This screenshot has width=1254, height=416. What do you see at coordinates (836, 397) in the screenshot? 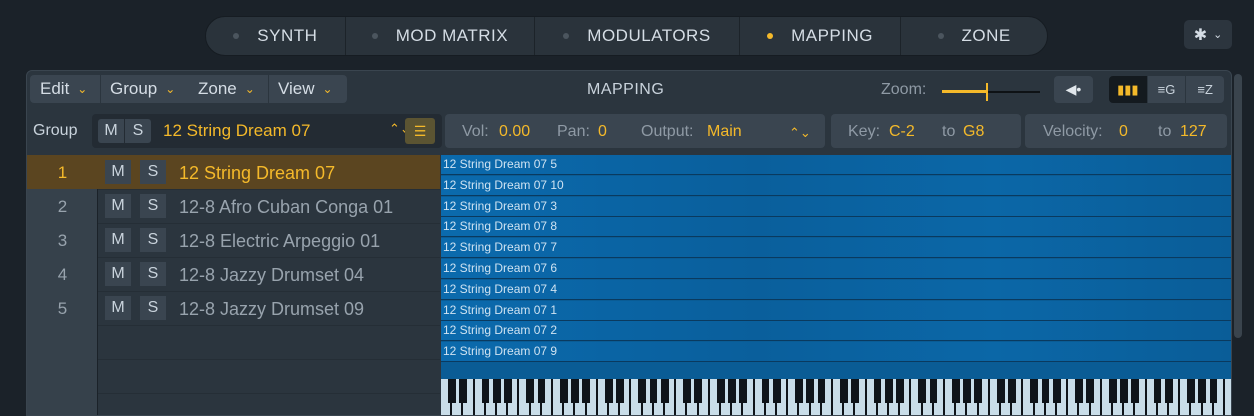
I see `keyboard` at bounding box center [836, 397].